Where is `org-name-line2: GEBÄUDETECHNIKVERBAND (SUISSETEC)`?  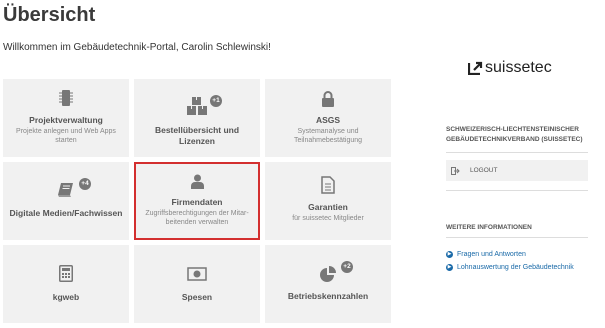
org-name-line2: GEBÄUDETECHNIKVERBAND (SUISSETEC) is located at coordinates (514, 139).